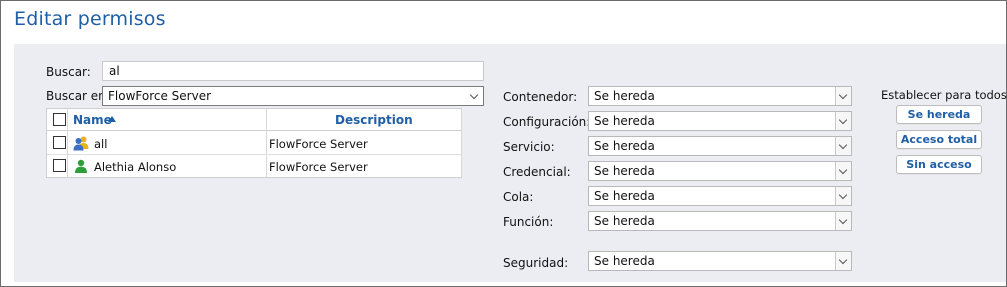 The width and height of the screenshot is (1007, 287). What do you see at coordinates (720, 196) in the screenshot?
I see `permission-select-cola: Se hereda` at bounding box center [720, 196].